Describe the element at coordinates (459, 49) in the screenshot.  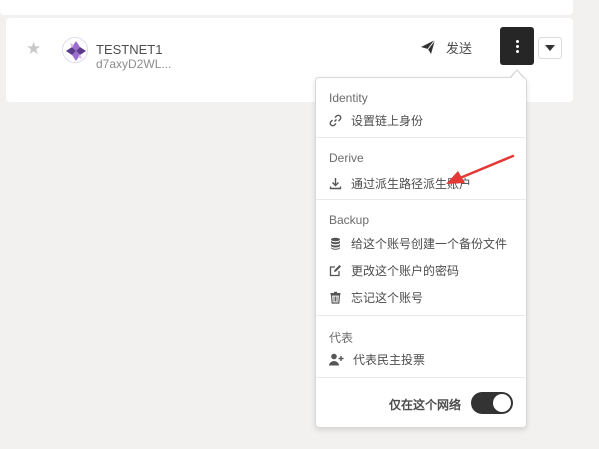
I see `send-button-label: 发送` at that location.